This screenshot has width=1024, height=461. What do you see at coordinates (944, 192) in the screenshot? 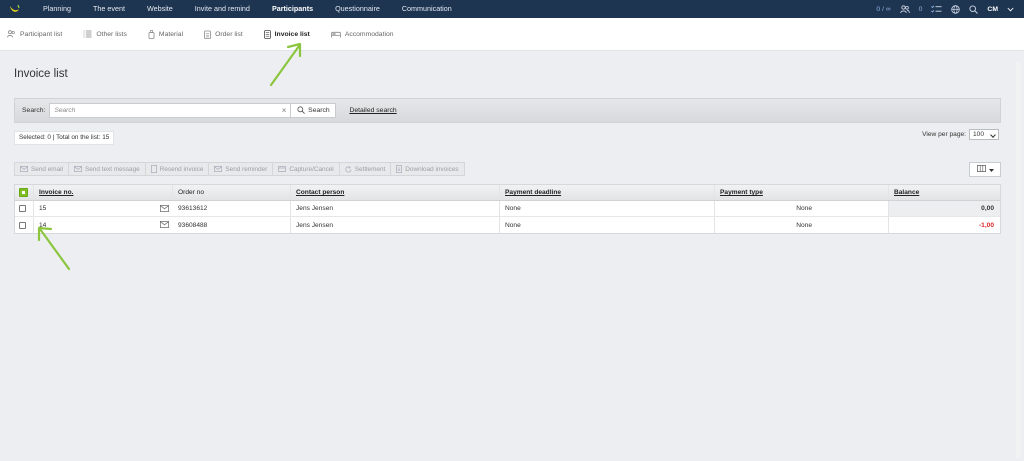
I see `header-balance: Balance` at bounding box center [944, 192].